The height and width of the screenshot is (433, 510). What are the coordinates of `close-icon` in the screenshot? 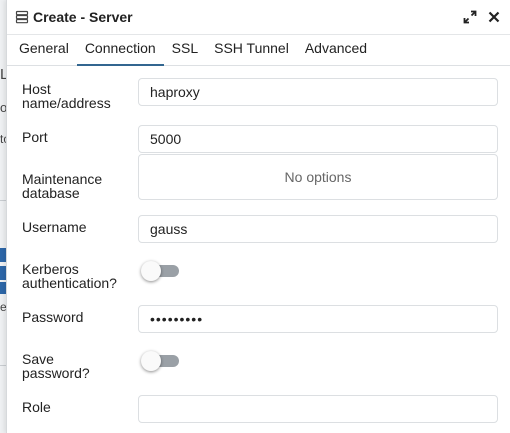 It's located at (494, 17).